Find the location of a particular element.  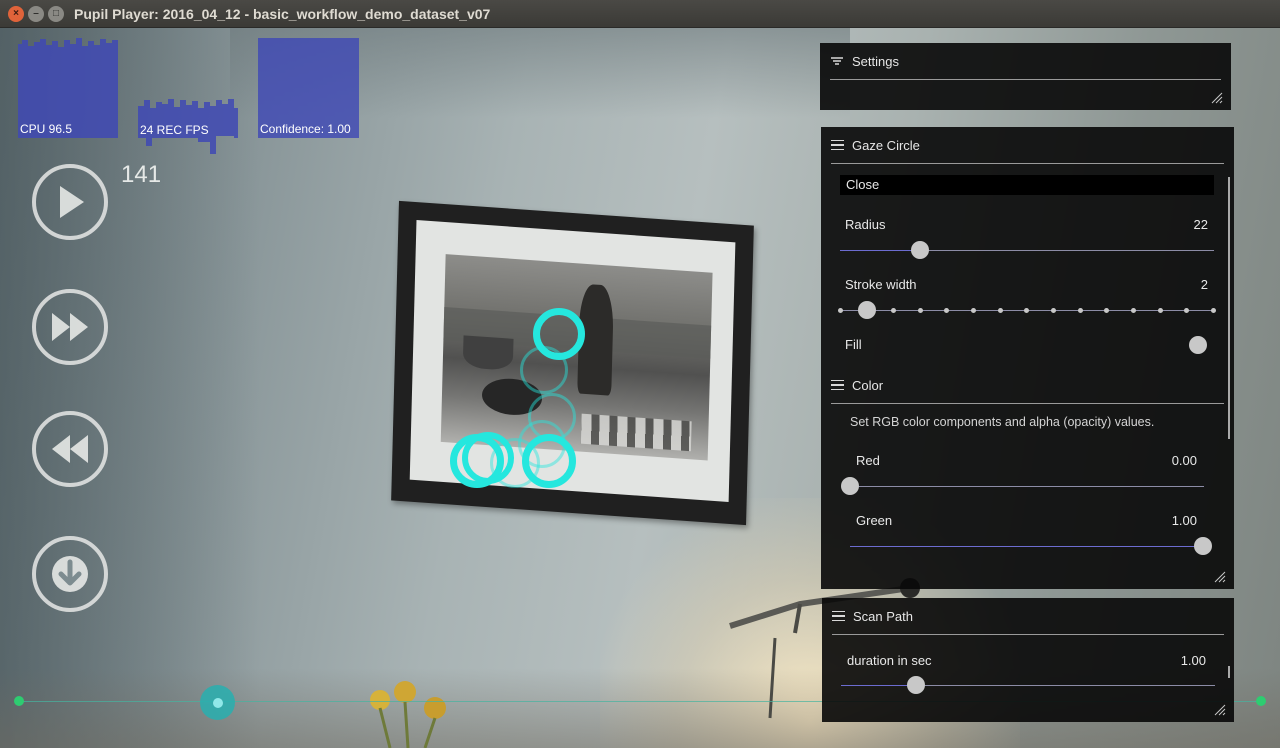

green-value: 1.00 is located at coordinates (1184, 520).